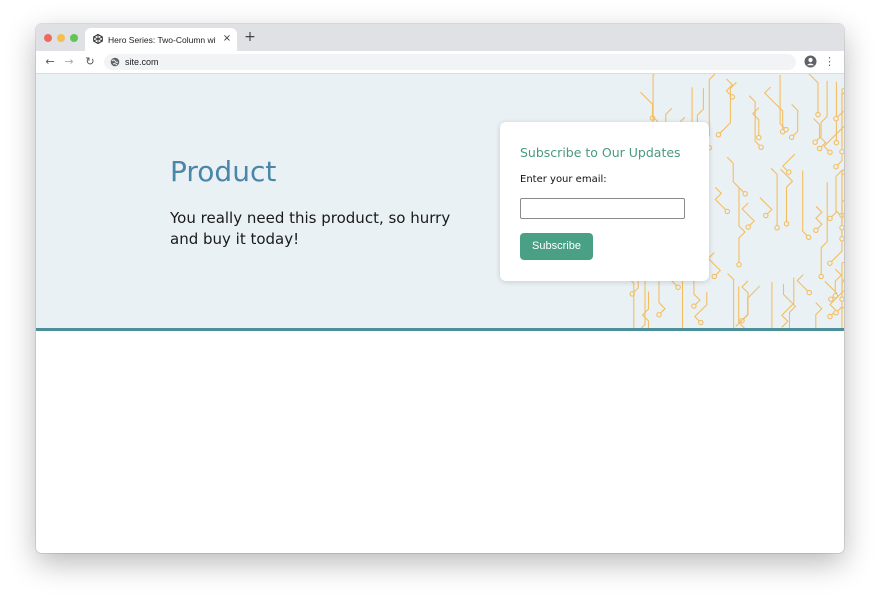 Image resolution: width=880 pixels, height=601 pixels. I want to click on account-circle-icon, so click(810, 61).